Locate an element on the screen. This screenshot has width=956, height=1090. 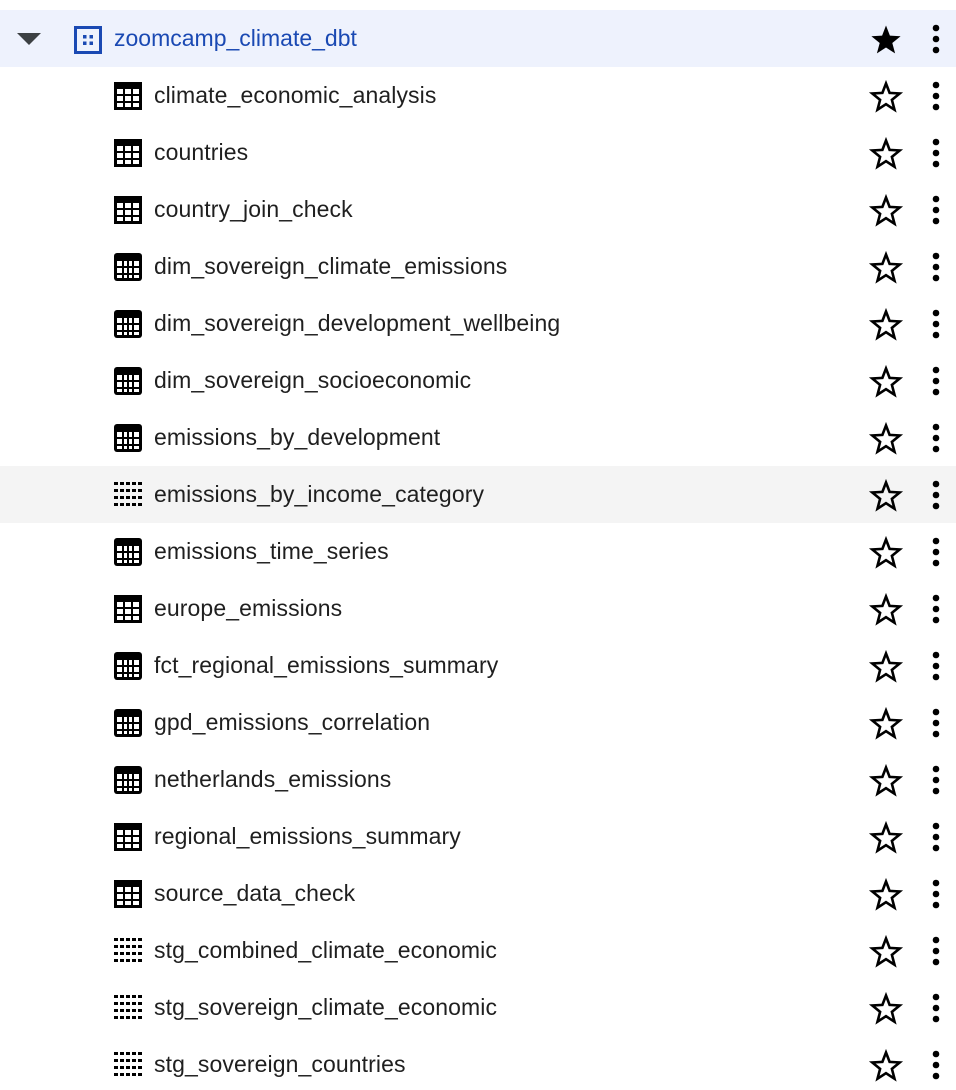
tree-item-stg-sovereign-climate-economic: stg_sovereign_climate_economic is located at coordinates (478, 1007).